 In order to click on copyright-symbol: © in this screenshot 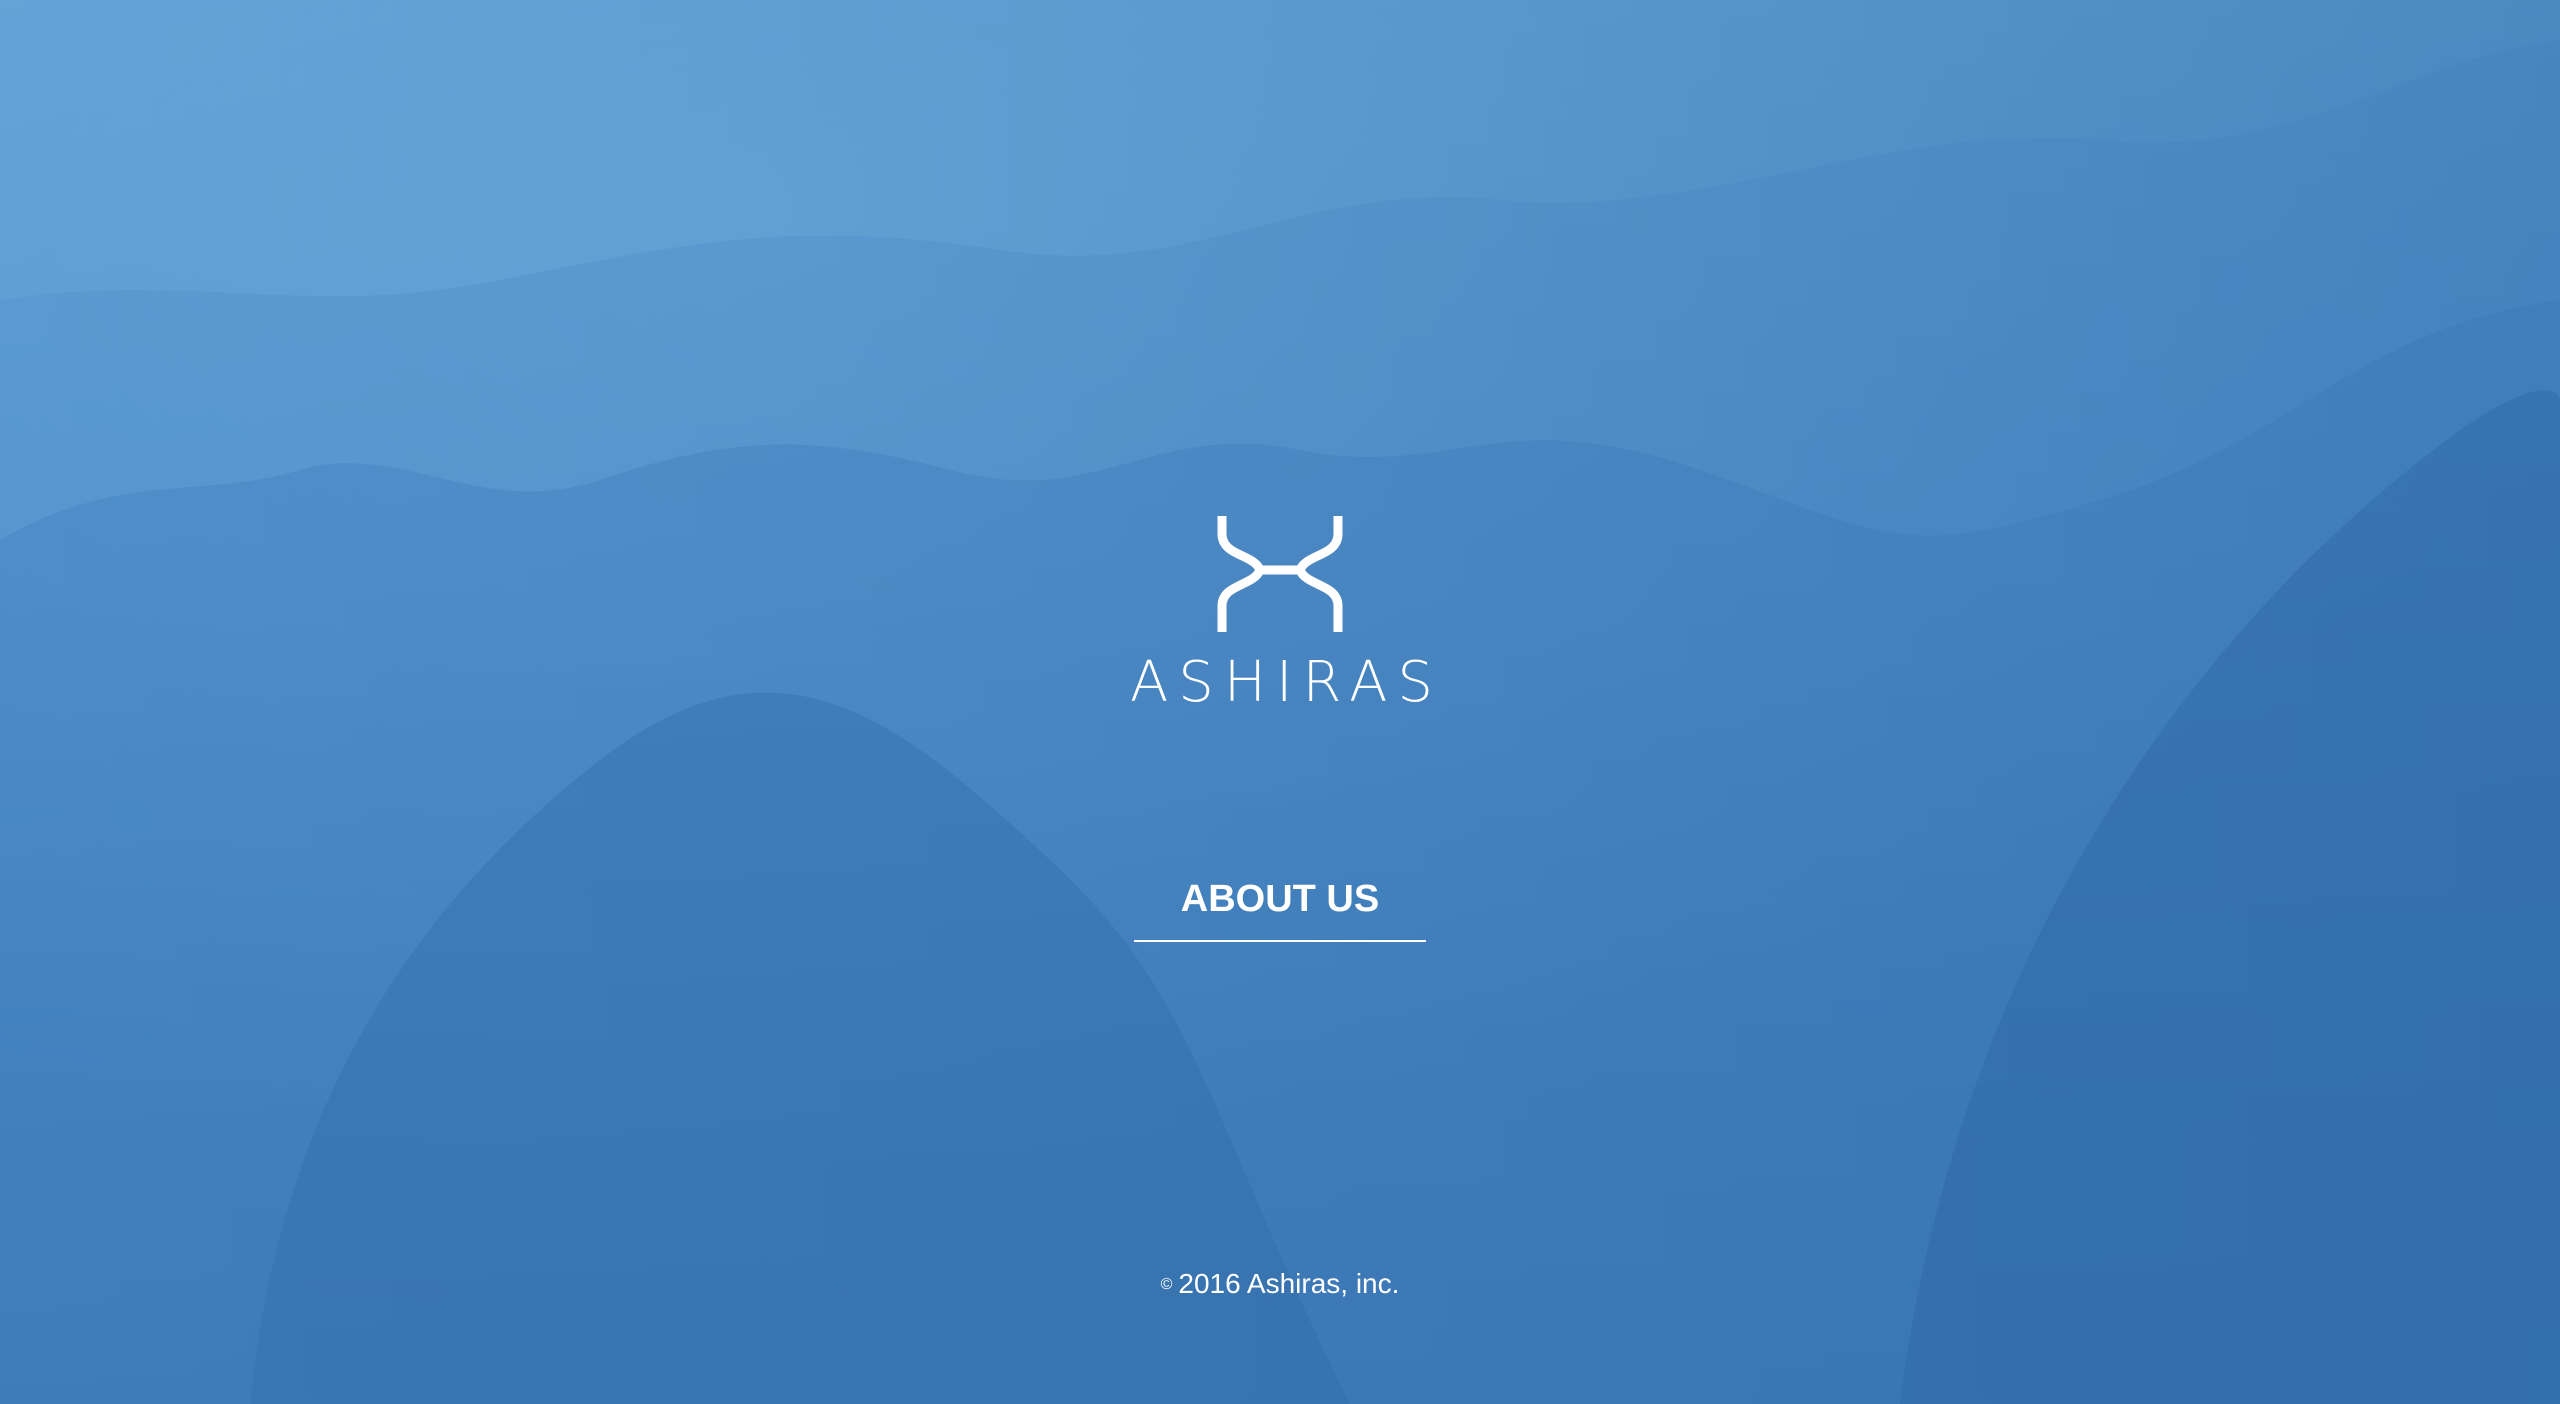, I will do `click(1166, 1284)`.